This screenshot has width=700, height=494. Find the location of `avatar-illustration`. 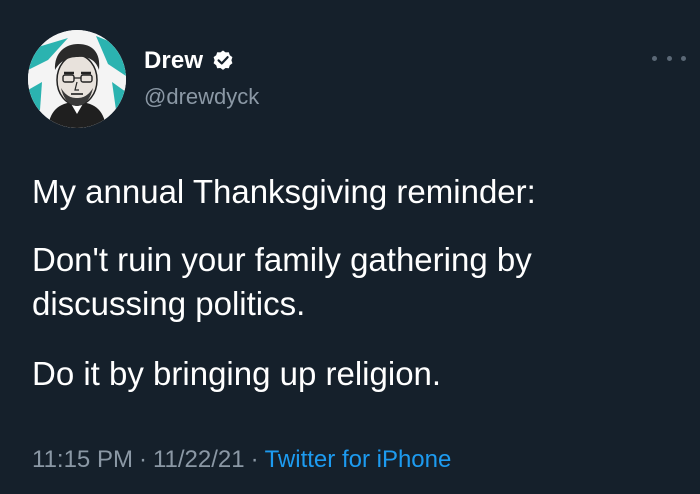

avatar-illustration is located at coordinates (77, 79).